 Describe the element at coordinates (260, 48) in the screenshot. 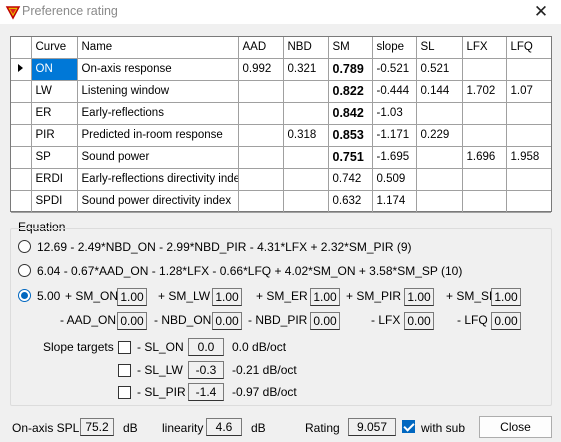

I see `column-header-aad: AAD` at that location.